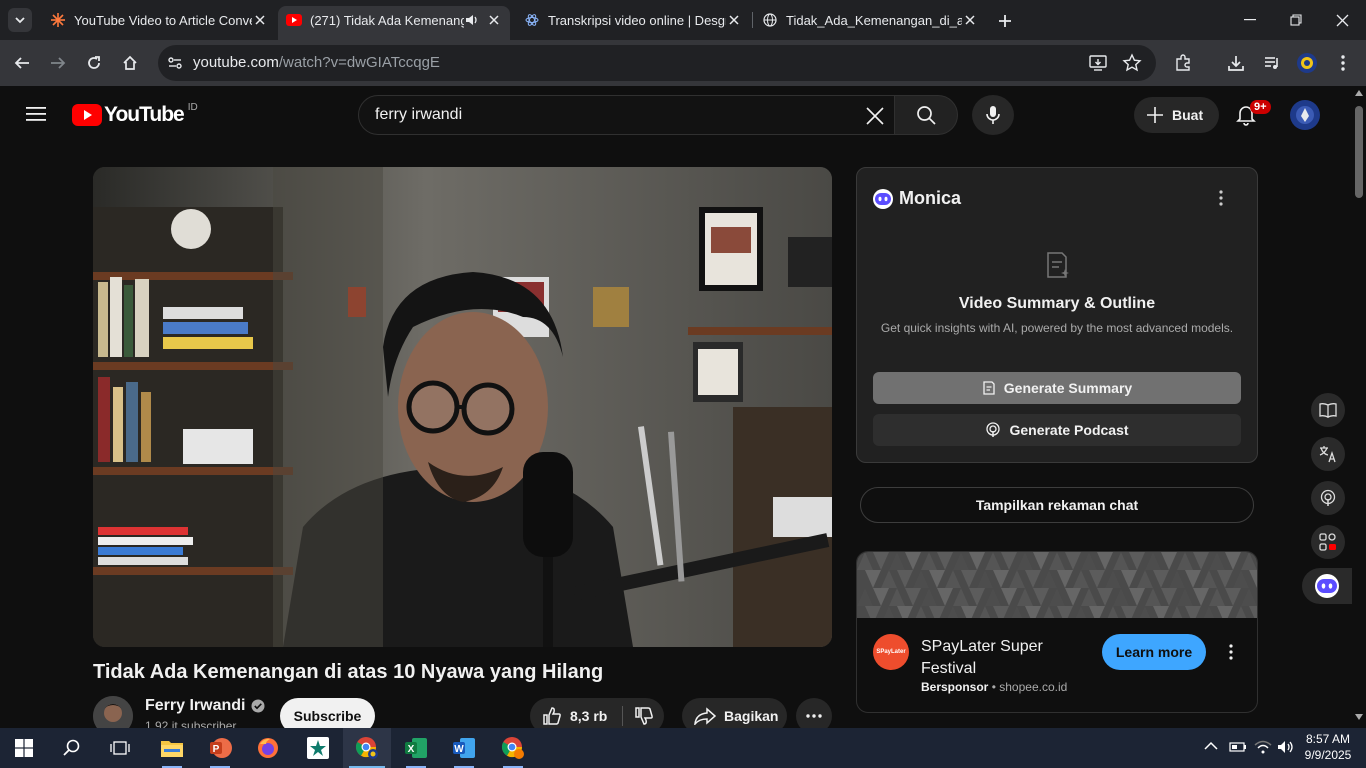  What do you see at coordinates (1328, 747) in the screenshot?
I see `clock: 8:57 AM 9/9/2025` at bounding box center [1328, 747].